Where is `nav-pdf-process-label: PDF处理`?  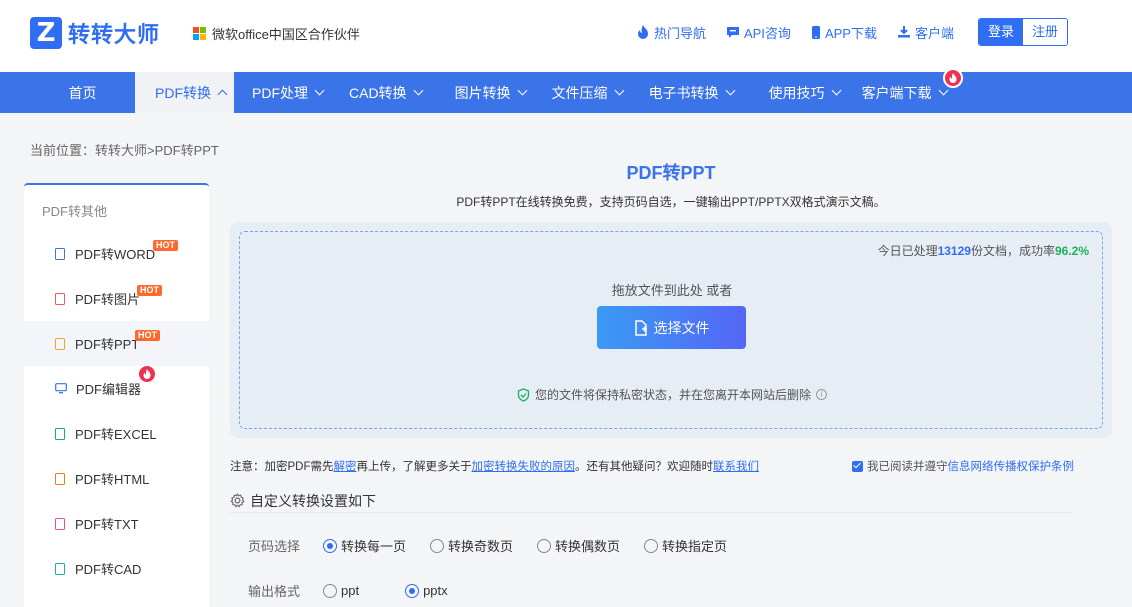
nav-pdf-process-label: PDF处理 is located at coordinates (280, 92).